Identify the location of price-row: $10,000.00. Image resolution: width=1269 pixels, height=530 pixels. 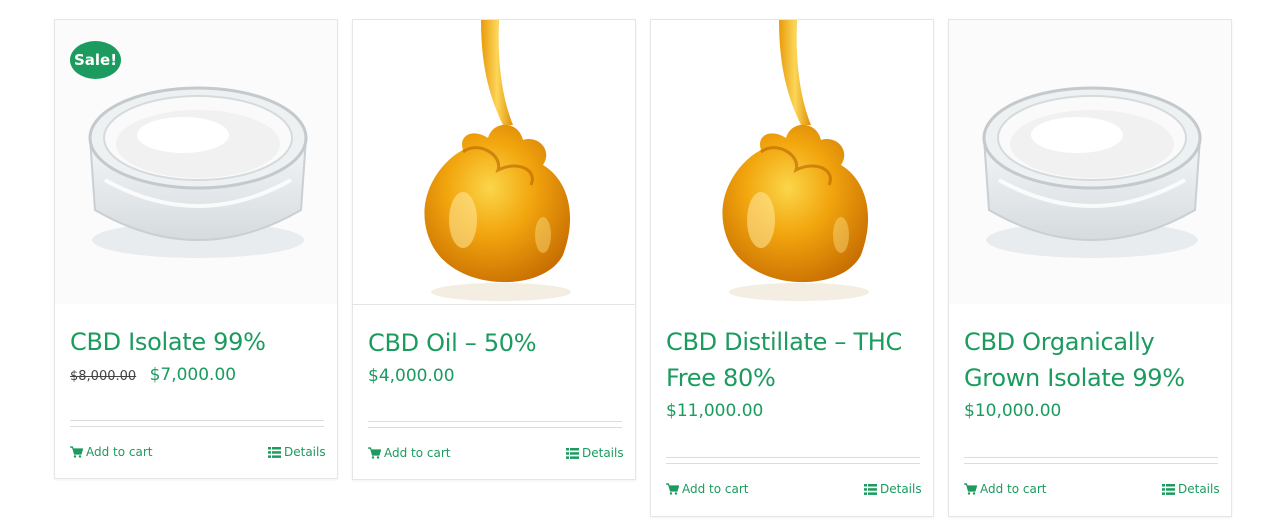
(1012, 411).